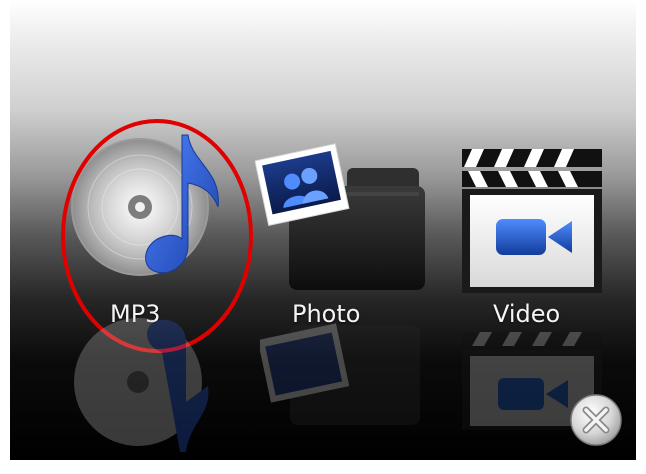  I want to click on mp3-reflection, so click(142, 382).